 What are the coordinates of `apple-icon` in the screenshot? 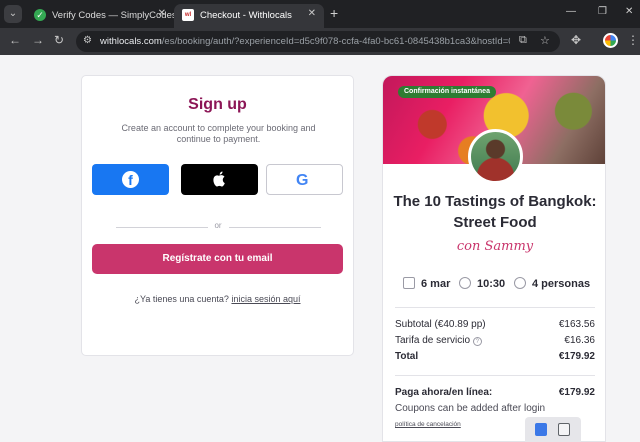 It's located at (219, 179).